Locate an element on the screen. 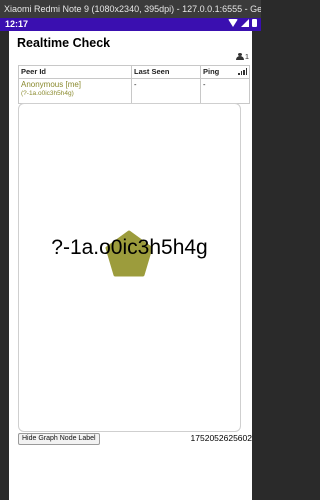  peer-count-value: 1 is located at coordinates (246, 56).